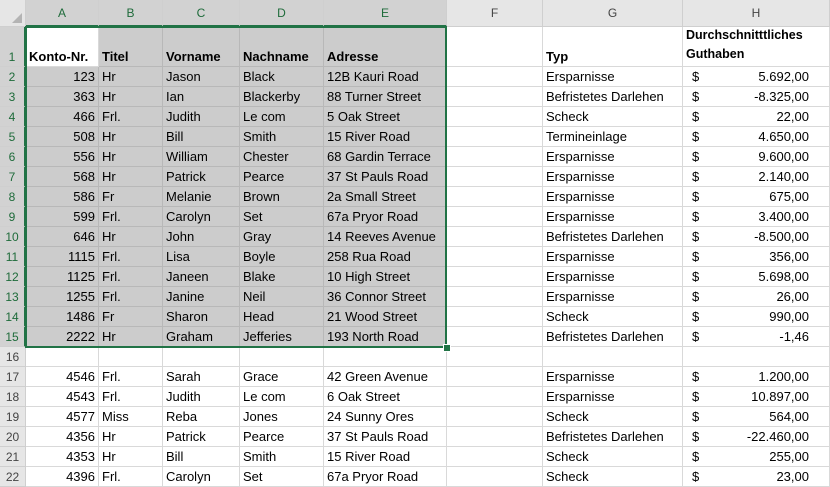  Describe the element at coordinates (13, 277) in the screenshot. I see `row-header-12: 12` at that location.